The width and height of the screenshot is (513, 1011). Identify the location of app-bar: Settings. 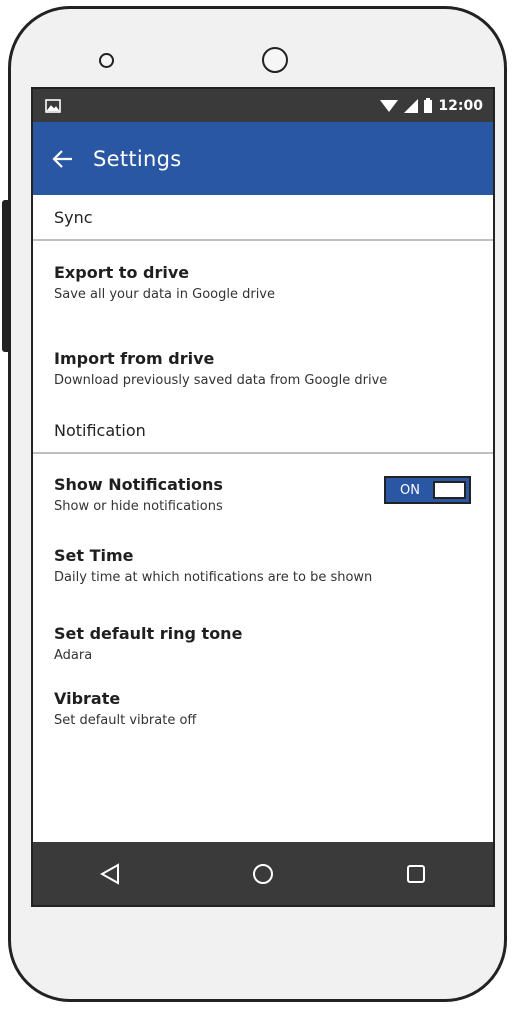
(263, 158).